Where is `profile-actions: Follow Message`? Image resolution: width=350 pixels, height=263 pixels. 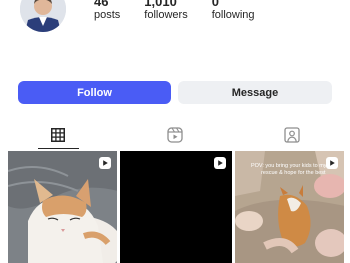 profile-actions: Follow Message is located at coordinates (175, 92).